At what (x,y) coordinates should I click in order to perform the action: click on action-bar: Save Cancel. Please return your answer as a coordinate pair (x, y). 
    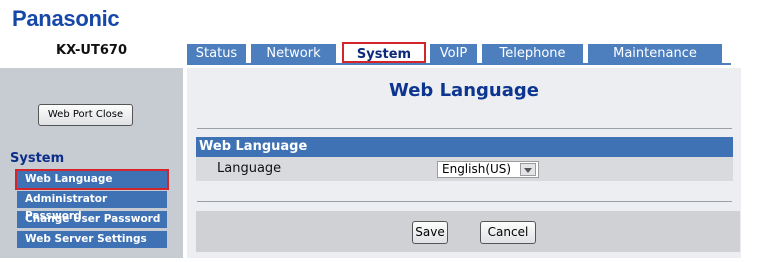
    Looking at the image, I should click on (468, 231).